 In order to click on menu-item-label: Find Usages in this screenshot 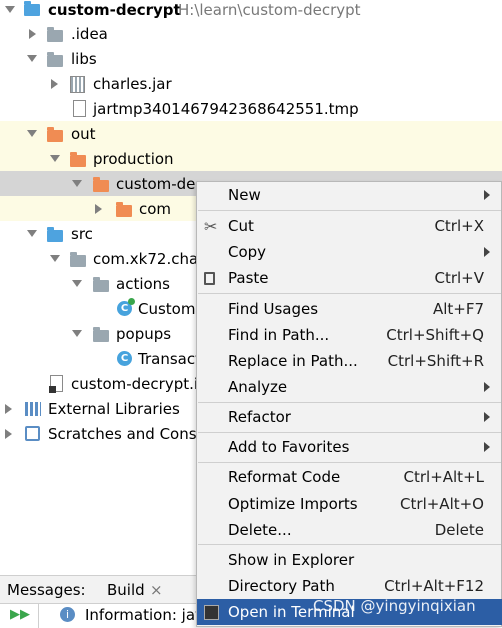, I will do `click(273, 309)`.